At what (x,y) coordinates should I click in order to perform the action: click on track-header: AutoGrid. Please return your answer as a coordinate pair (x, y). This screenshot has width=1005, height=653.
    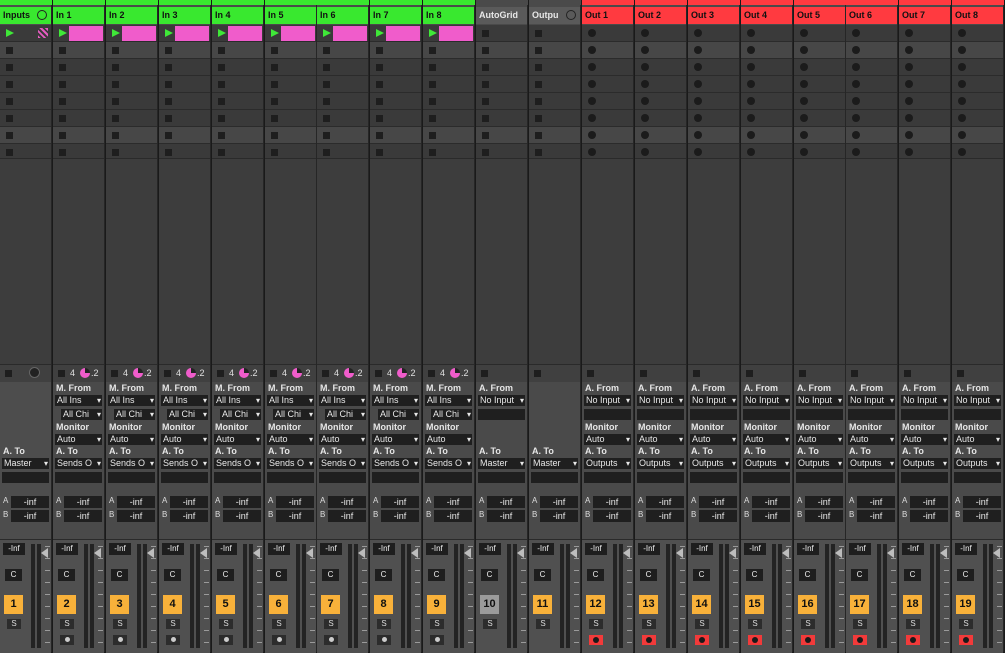
    Looking at the image, I should click on (501, 15).